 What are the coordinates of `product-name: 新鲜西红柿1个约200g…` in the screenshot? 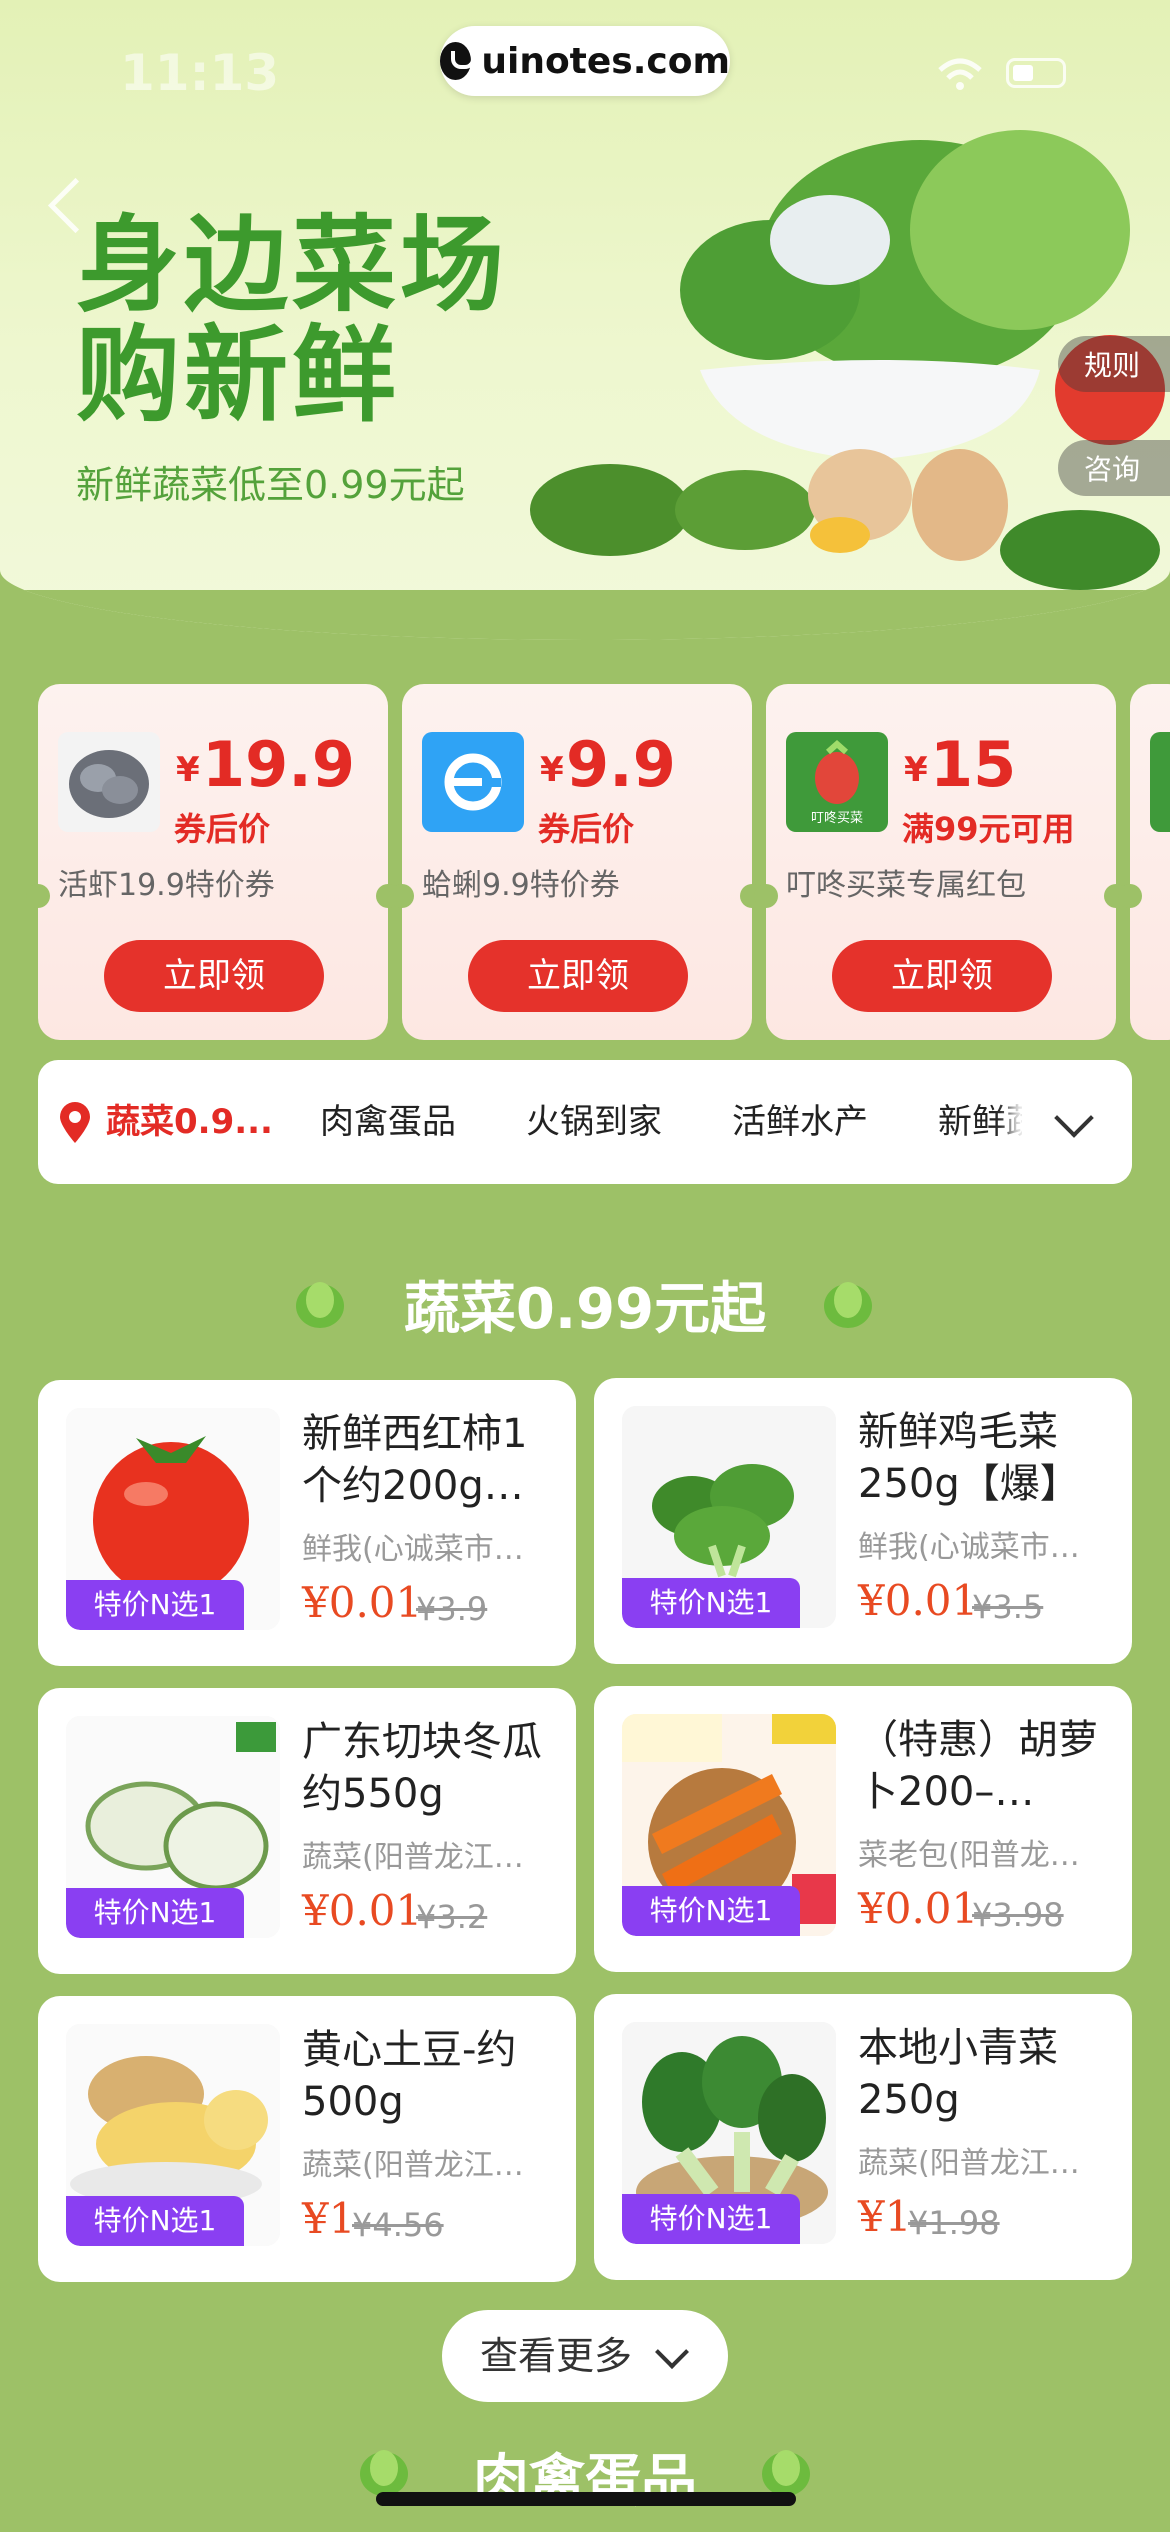 It's located at (415, 1460).